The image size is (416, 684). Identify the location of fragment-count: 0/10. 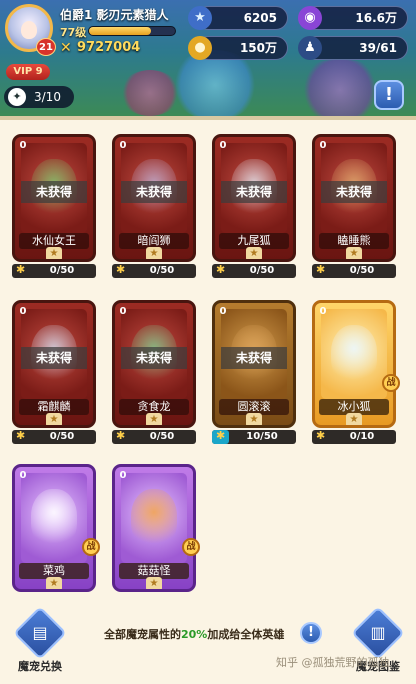
(362, 436).